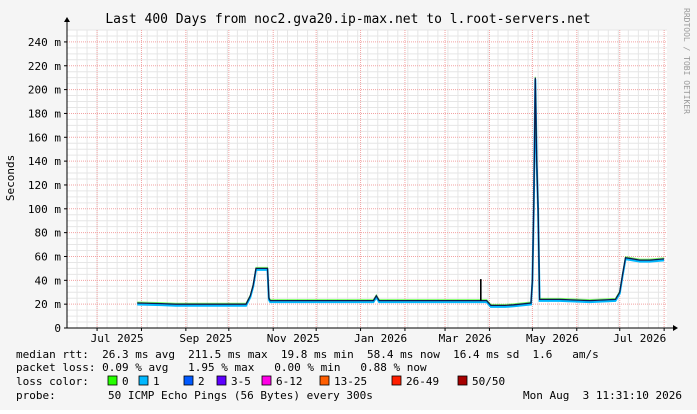  Describe the element at coordinates (156, 381) in the screenshot. I see `loss-swatch-label: 1` at that location.